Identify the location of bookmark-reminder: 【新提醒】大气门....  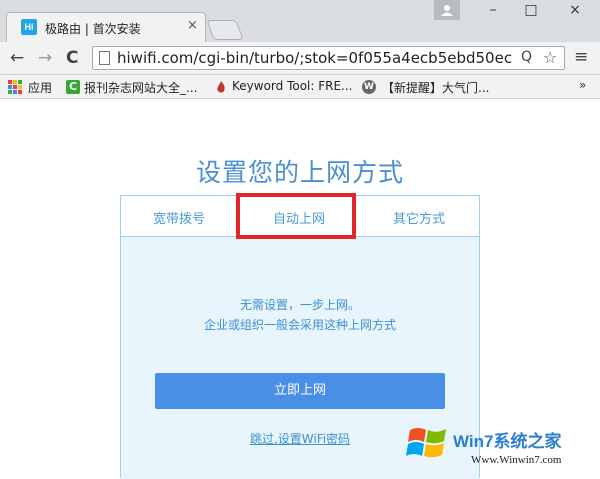
(435, 87).